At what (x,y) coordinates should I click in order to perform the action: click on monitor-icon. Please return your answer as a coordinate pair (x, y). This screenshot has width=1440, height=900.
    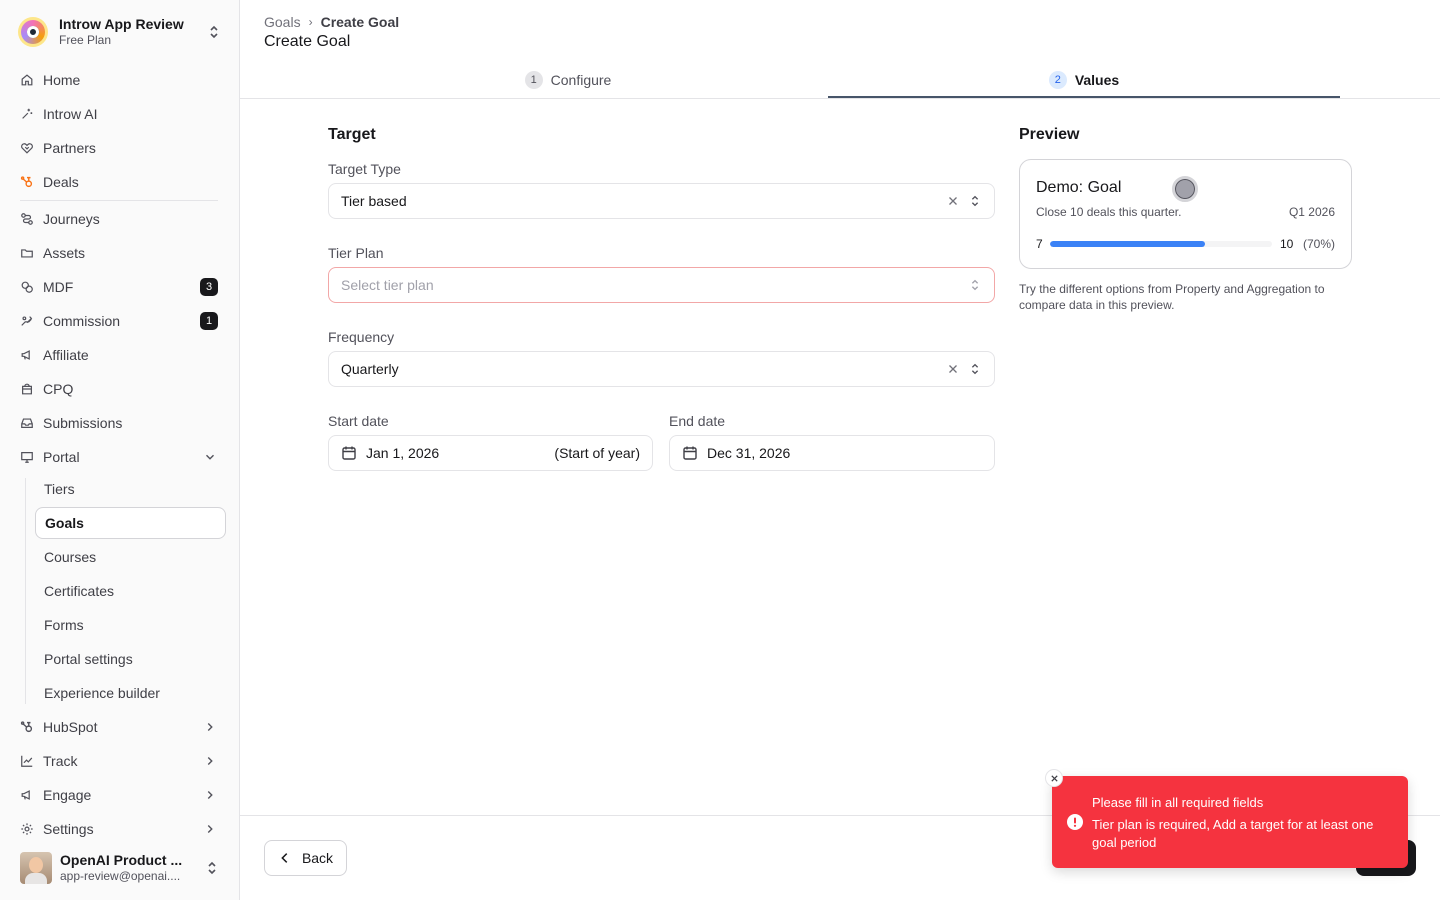
    Looking at the image, I should click on (27, 457).